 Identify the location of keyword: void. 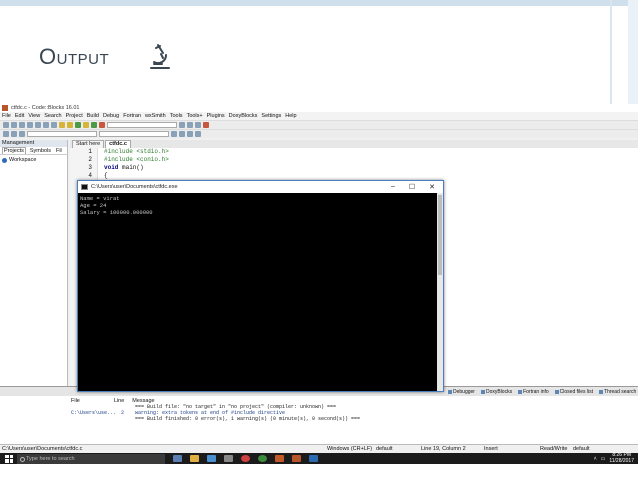
(111, 167).